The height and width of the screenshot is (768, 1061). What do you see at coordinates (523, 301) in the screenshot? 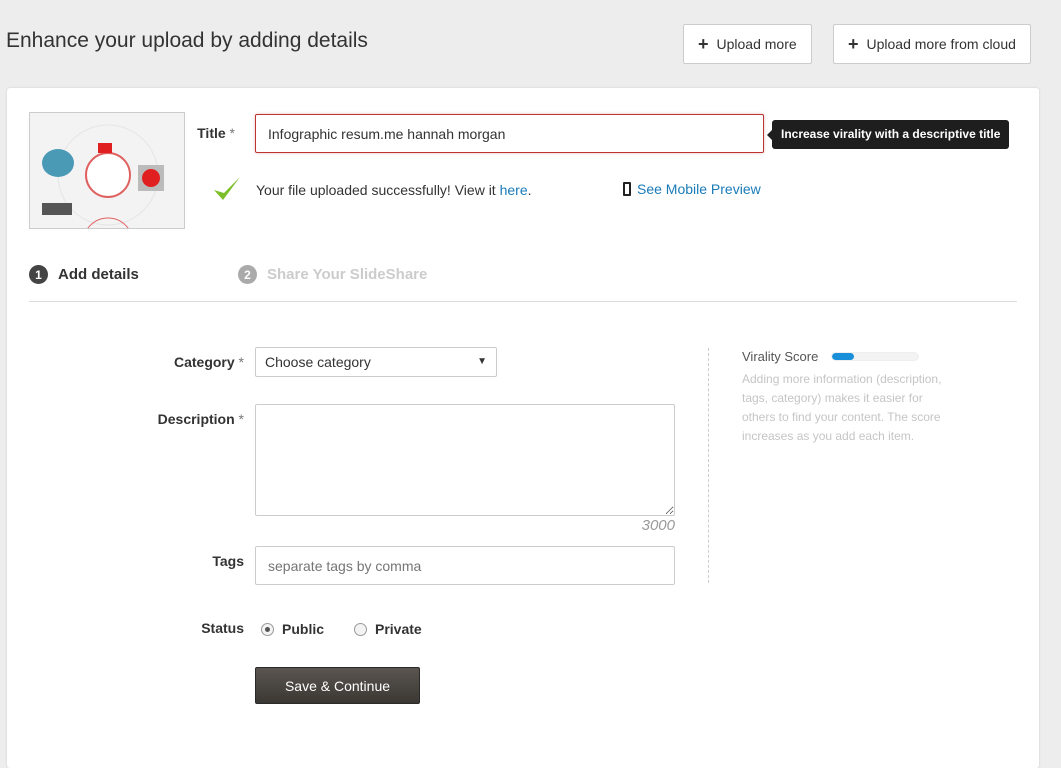
I see `divider` at bounding box center [523, 301].